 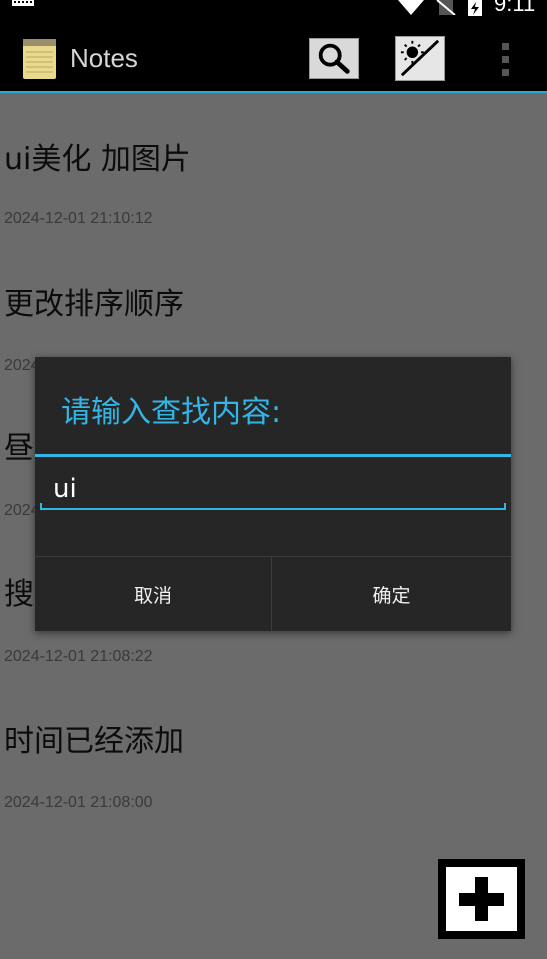 I want to click on confirm-button: 确定, so click(x=391, y=594).